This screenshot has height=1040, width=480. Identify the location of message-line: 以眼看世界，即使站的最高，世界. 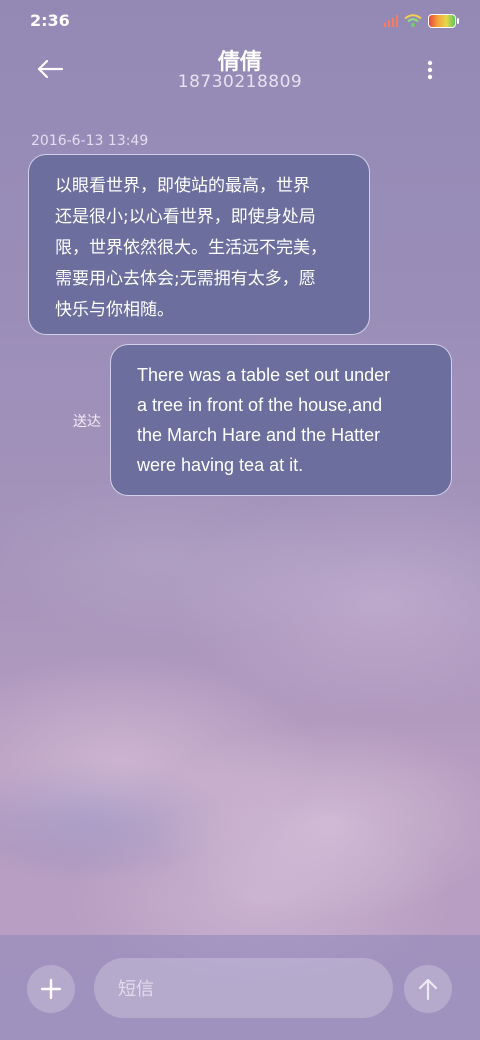
(182, 186).